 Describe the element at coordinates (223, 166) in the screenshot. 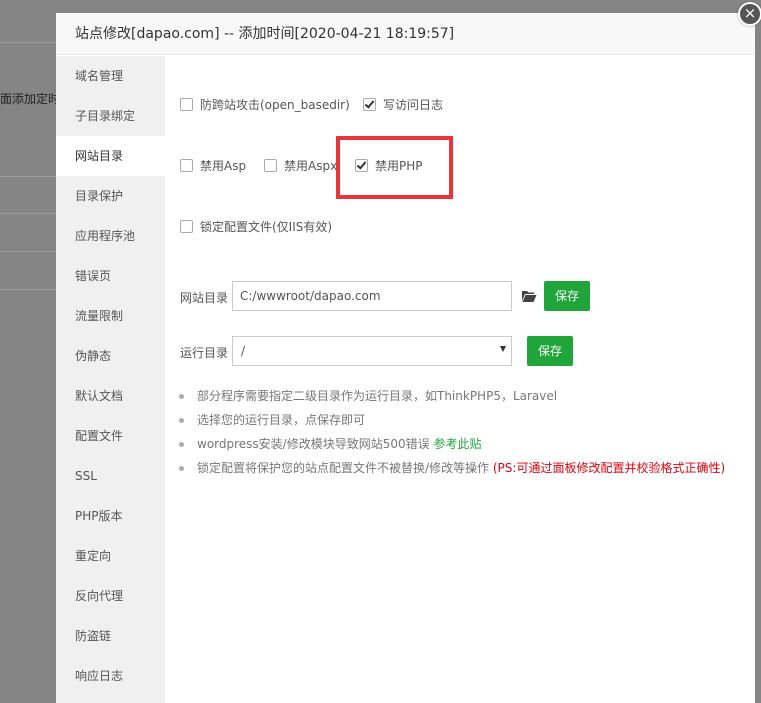

I see `disable-asp-label: 禁用Asp` at that location.